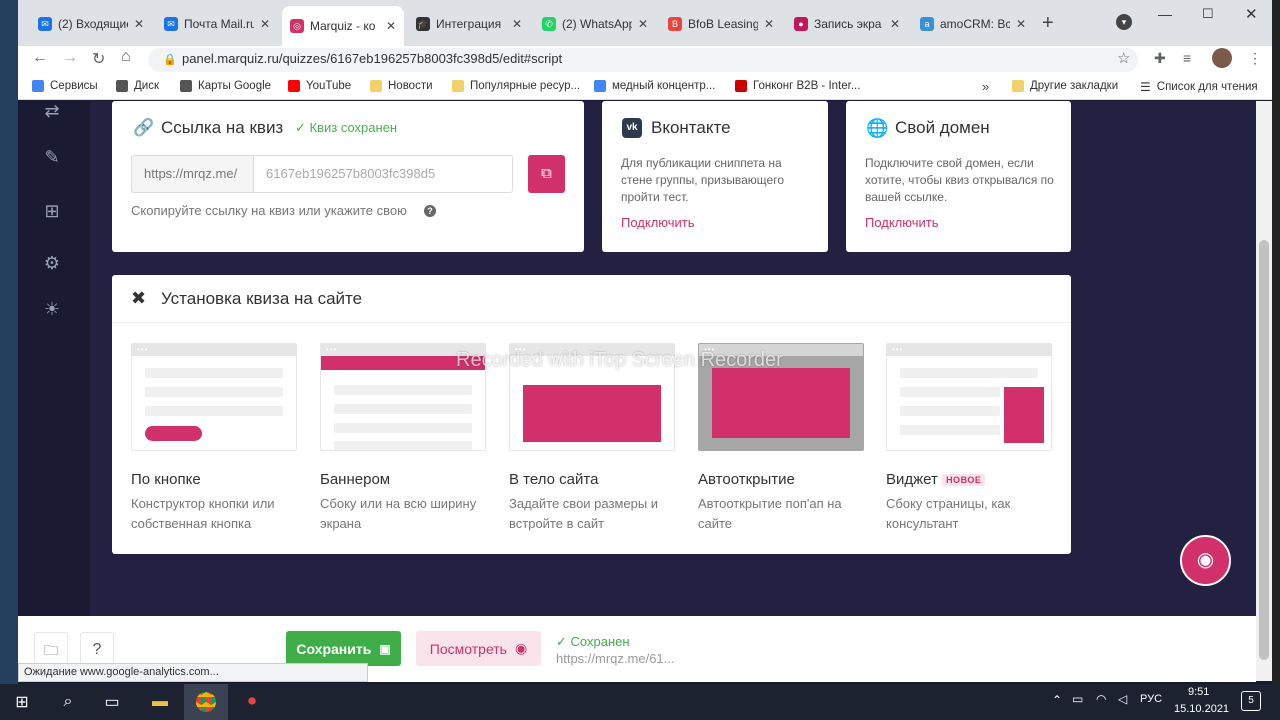 The height and width of the screenshot is (720, 1280). Describe the element at coordinates (160, 702) in the screenshot. I see `file-explorer-icon: ▬` at that location.